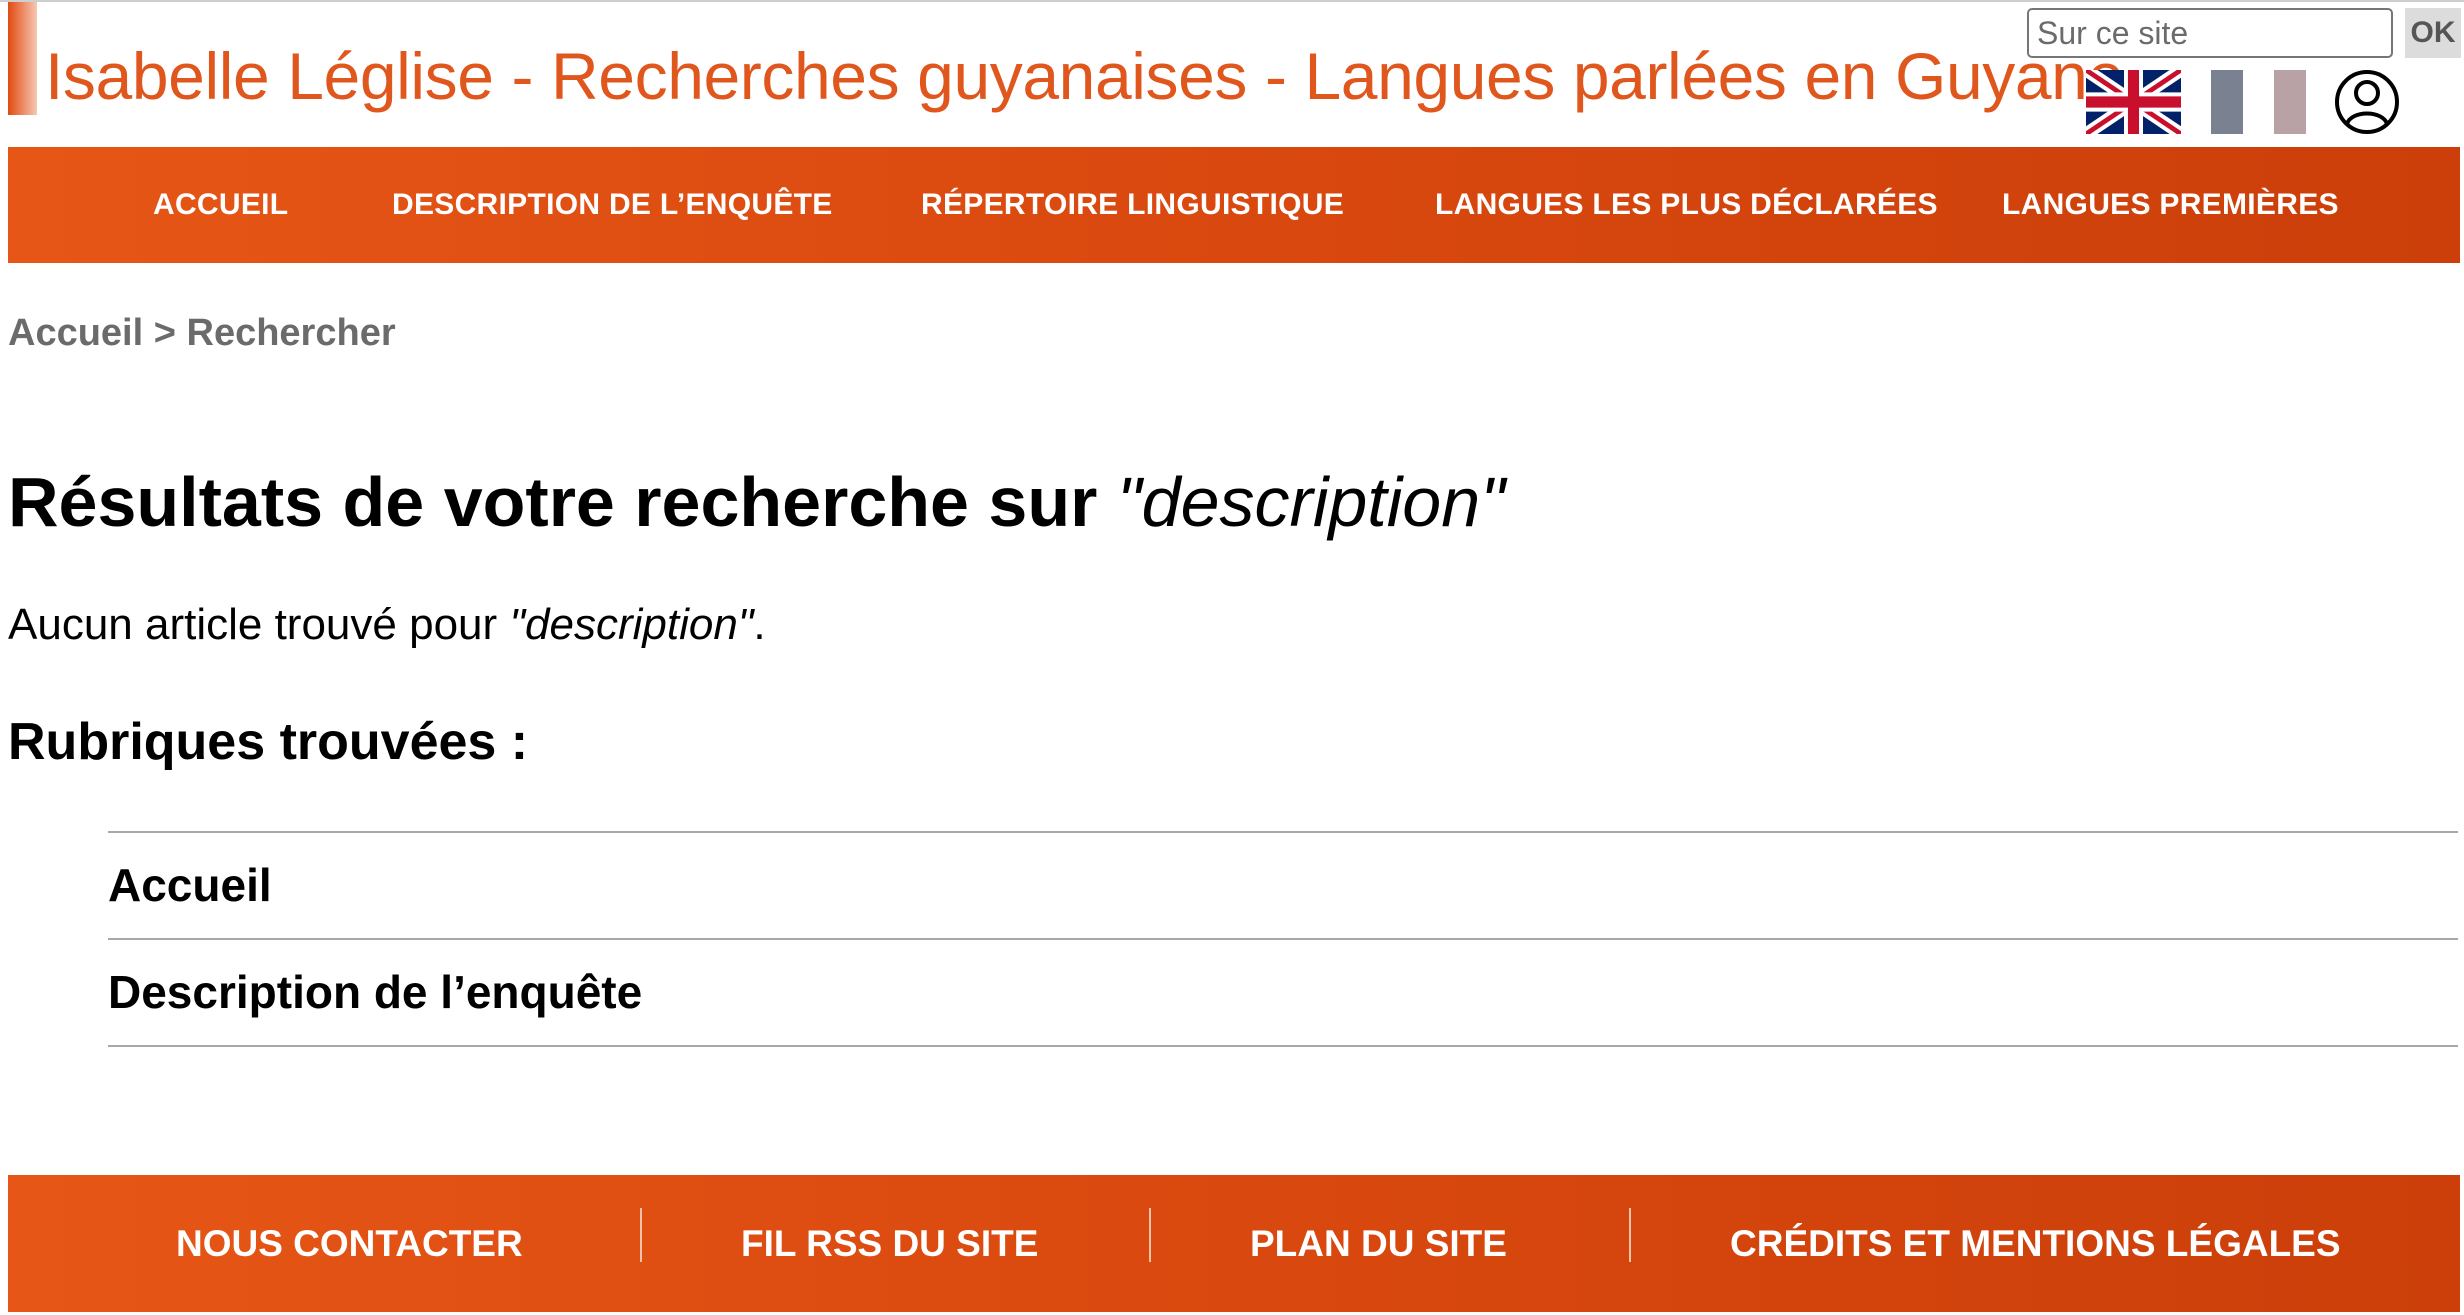  I want to click on footer-link-plan: Plan du site, so click(1378, 1243).